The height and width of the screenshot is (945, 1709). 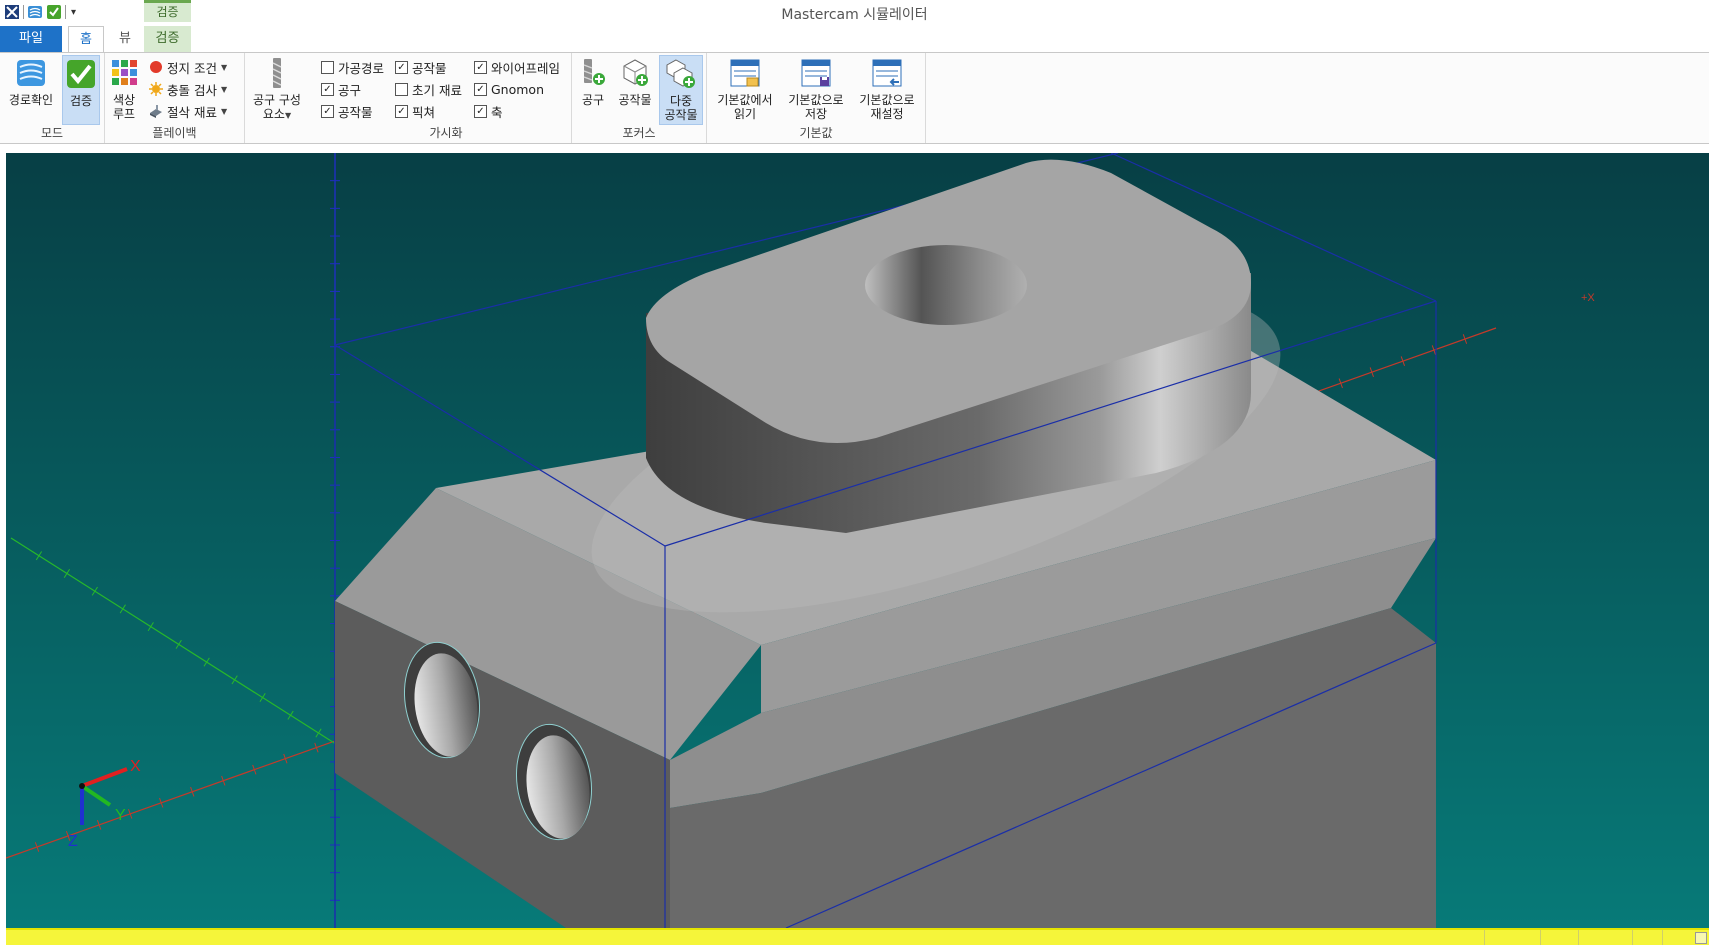 I want to click on title-bar: ▾ 검증 Mastercam 시뮬레이터, so click(x=854, y=13).